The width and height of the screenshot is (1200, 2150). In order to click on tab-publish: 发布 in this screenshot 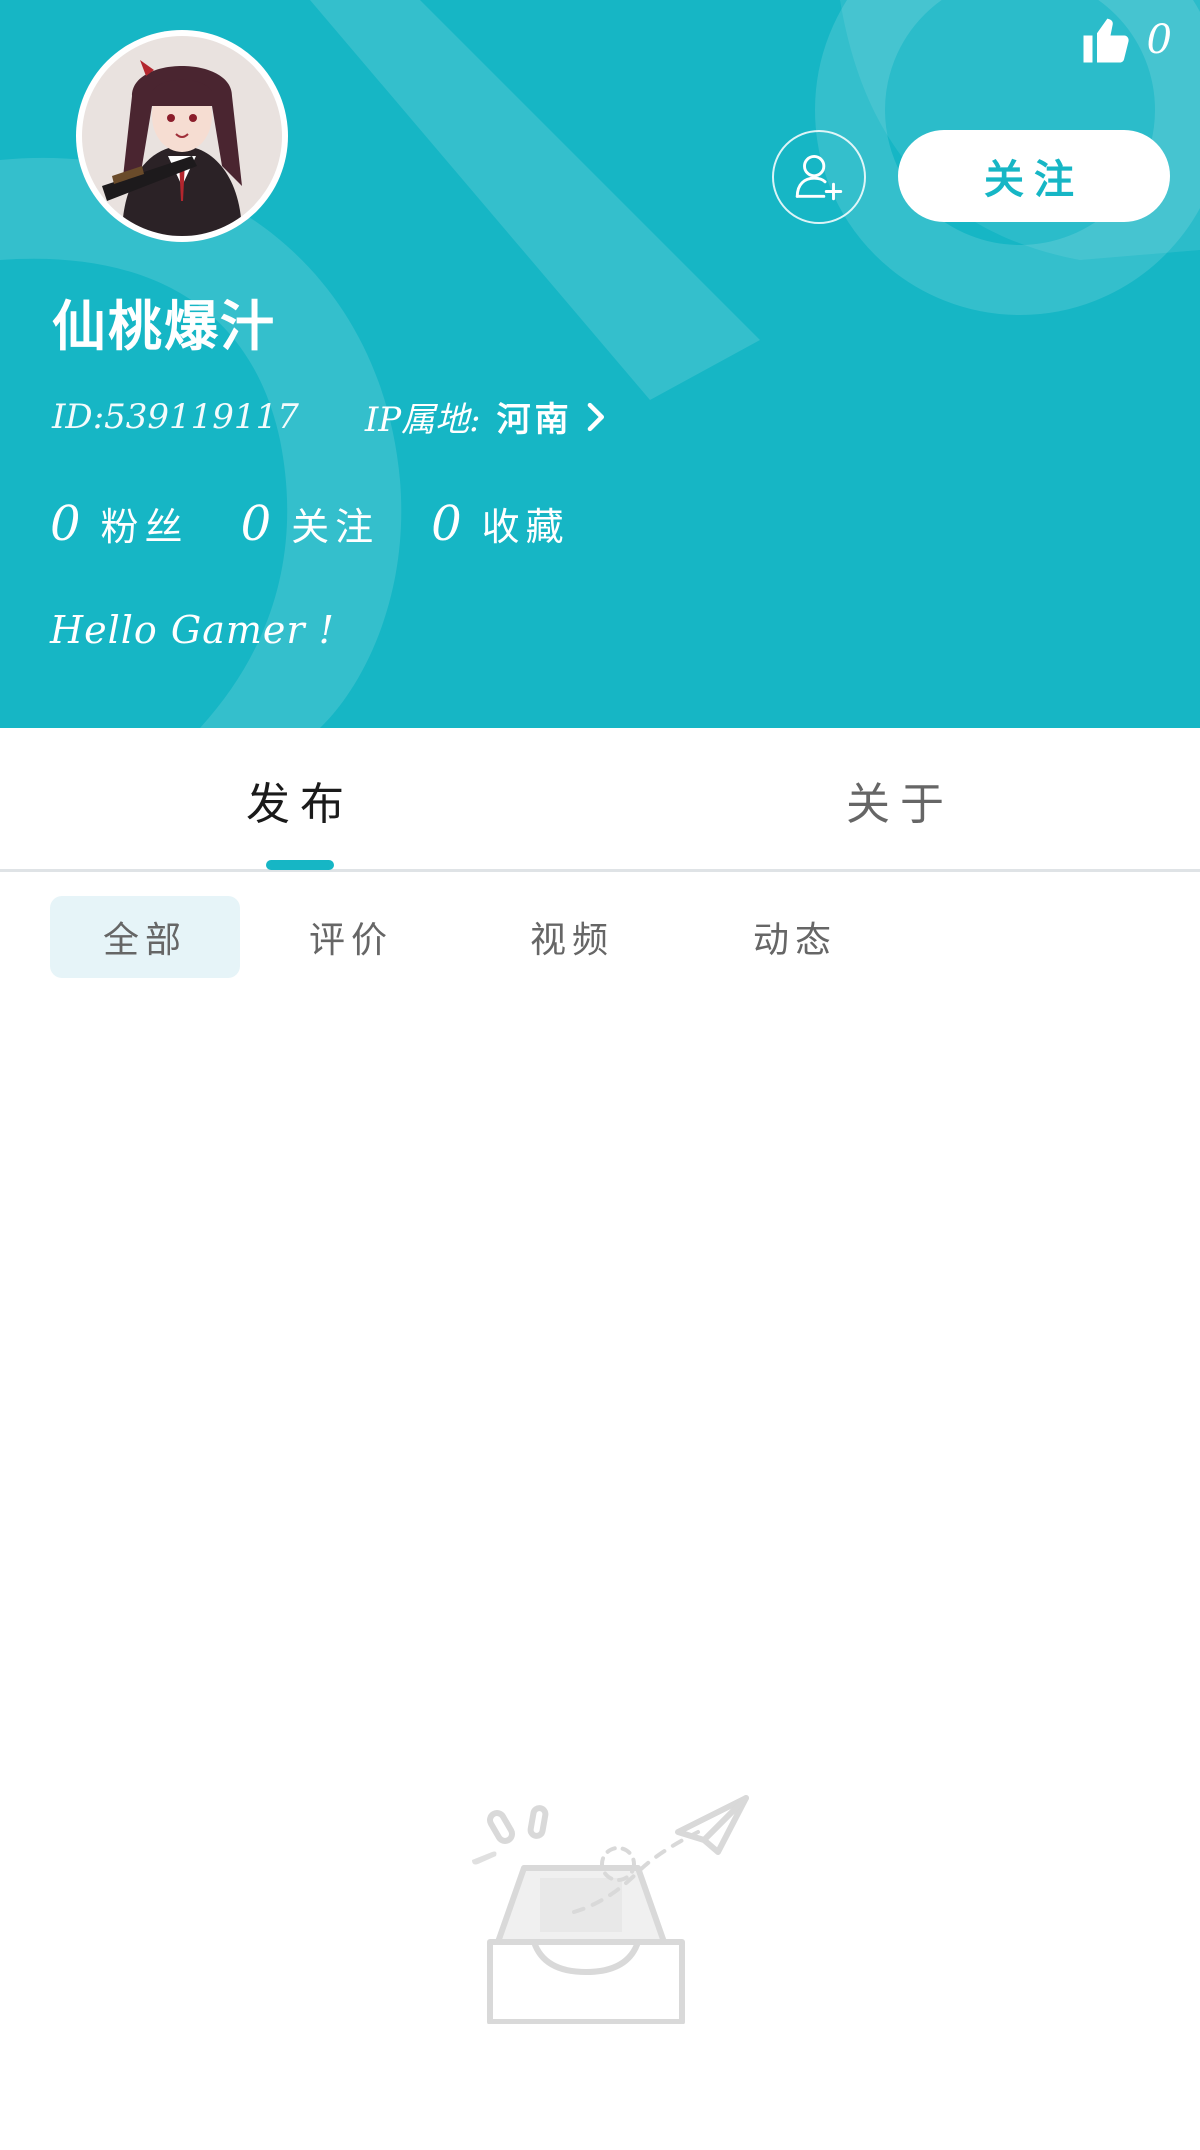, I will do `click(300, 800)`.